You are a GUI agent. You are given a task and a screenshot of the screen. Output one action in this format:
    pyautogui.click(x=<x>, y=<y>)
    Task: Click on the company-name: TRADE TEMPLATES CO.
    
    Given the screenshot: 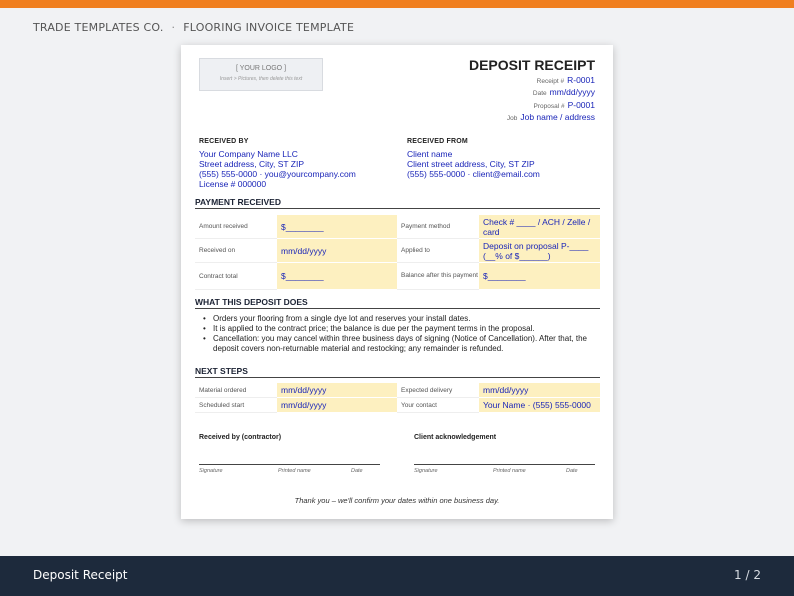 What is the action you would take?
    pyautogui.click(x=98, y=27)
    